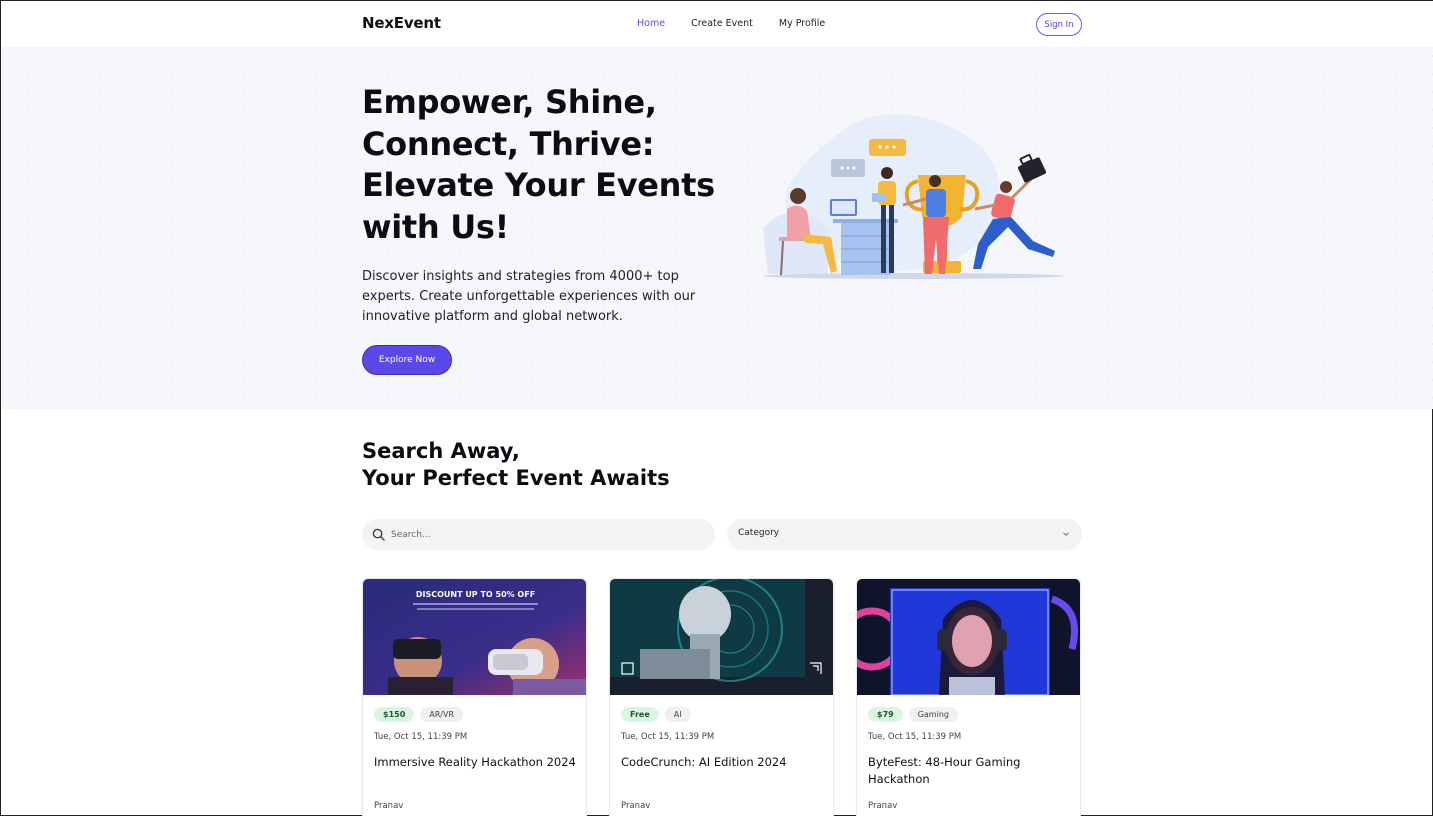  What do you see at coordinates (640, 714) in the screenshot?
I see `price-tag: Free` at bounding box center [640, 714].